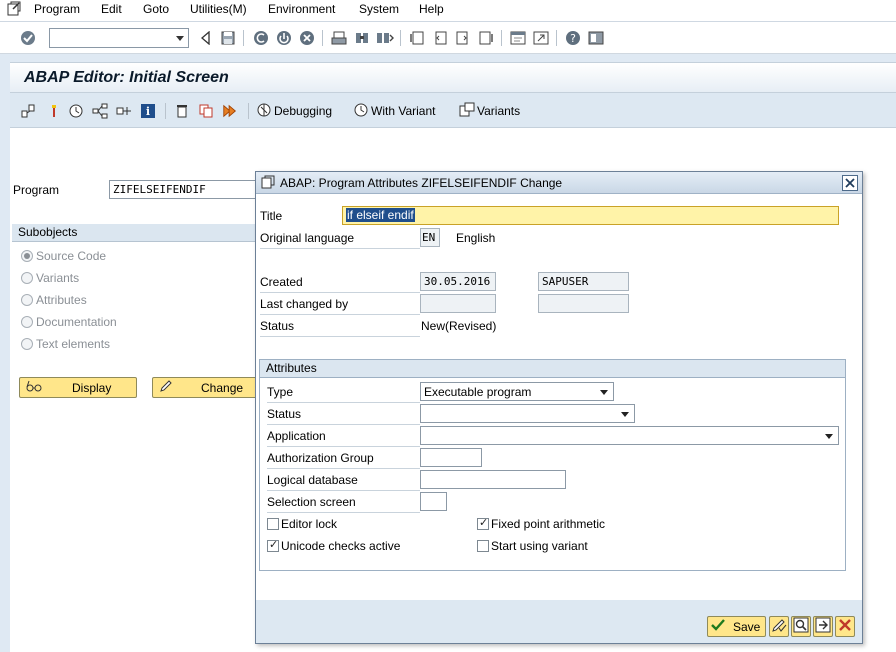 Image resolution: width=896 pixels, height=652 pixels. I want to click on menu-utilities: Utilities(M), so click(218, 9).